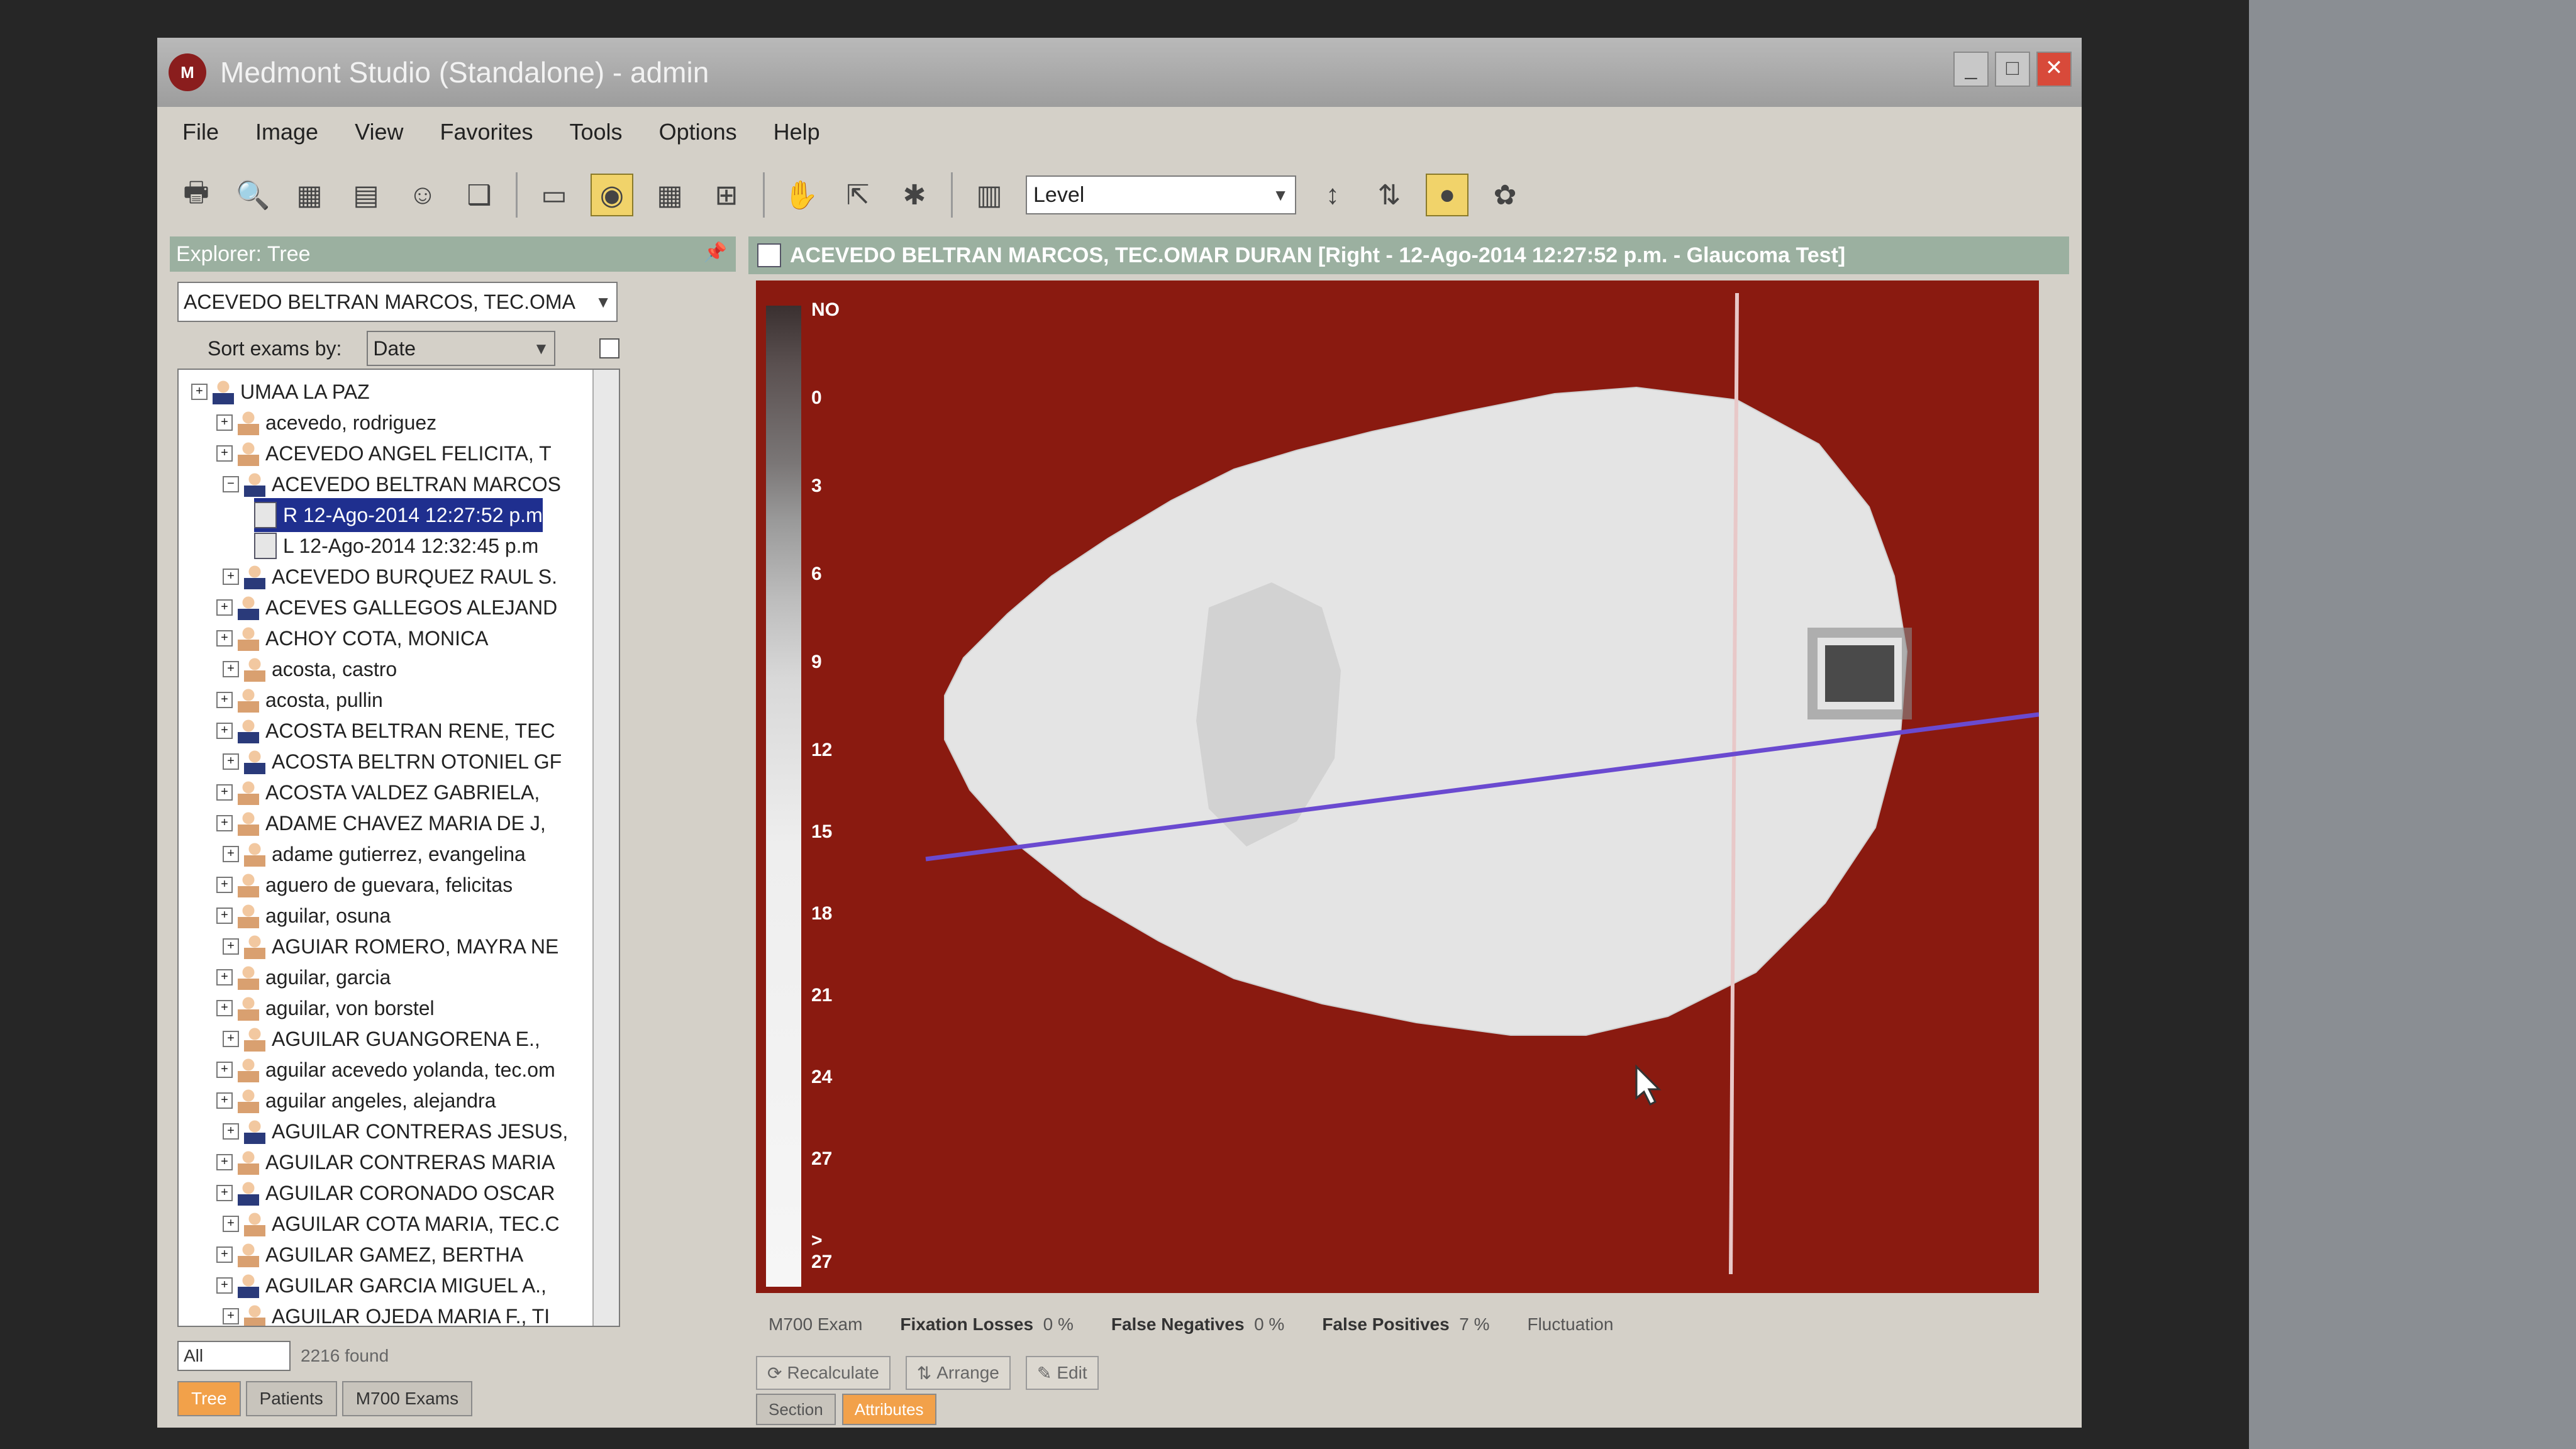  I want to click on menu-view: View, so click(379, 132).